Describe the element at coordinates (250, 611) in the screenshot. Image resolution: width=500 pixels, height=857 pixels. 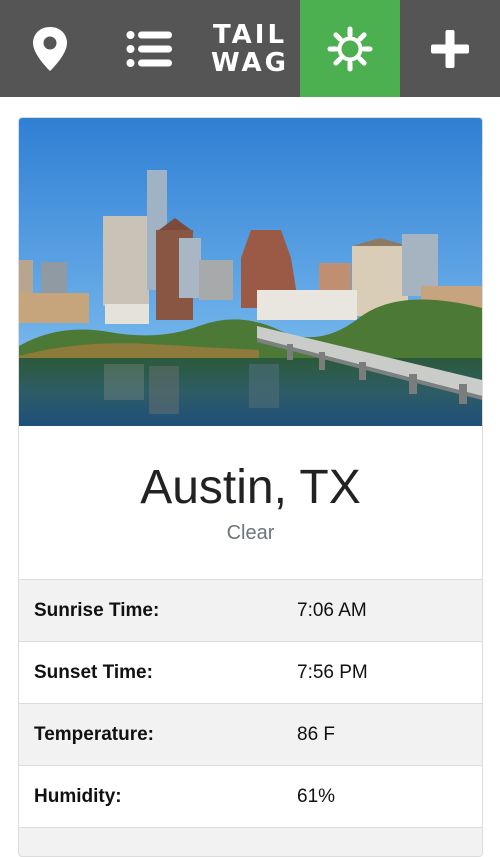
I see `stat-row-sunrise: Sunrise Time: 7:06 AM` at that location.